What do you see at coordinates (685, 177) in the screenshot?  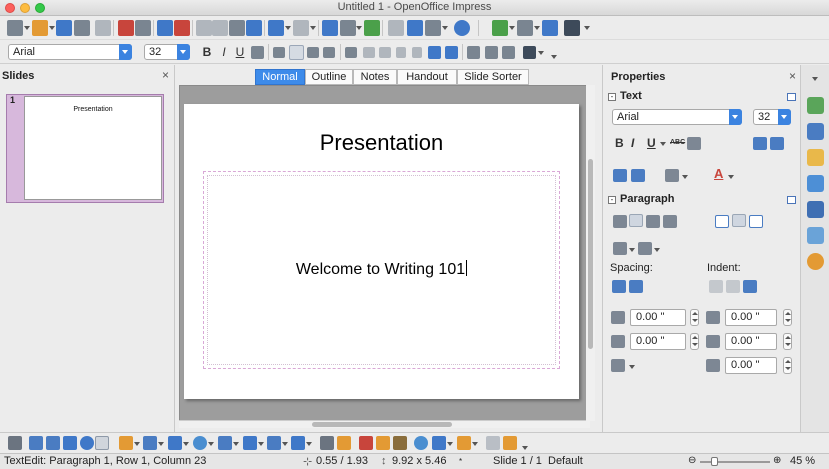 I see `character-spacing-dropdown-icon` at bounding box center [685, 177].